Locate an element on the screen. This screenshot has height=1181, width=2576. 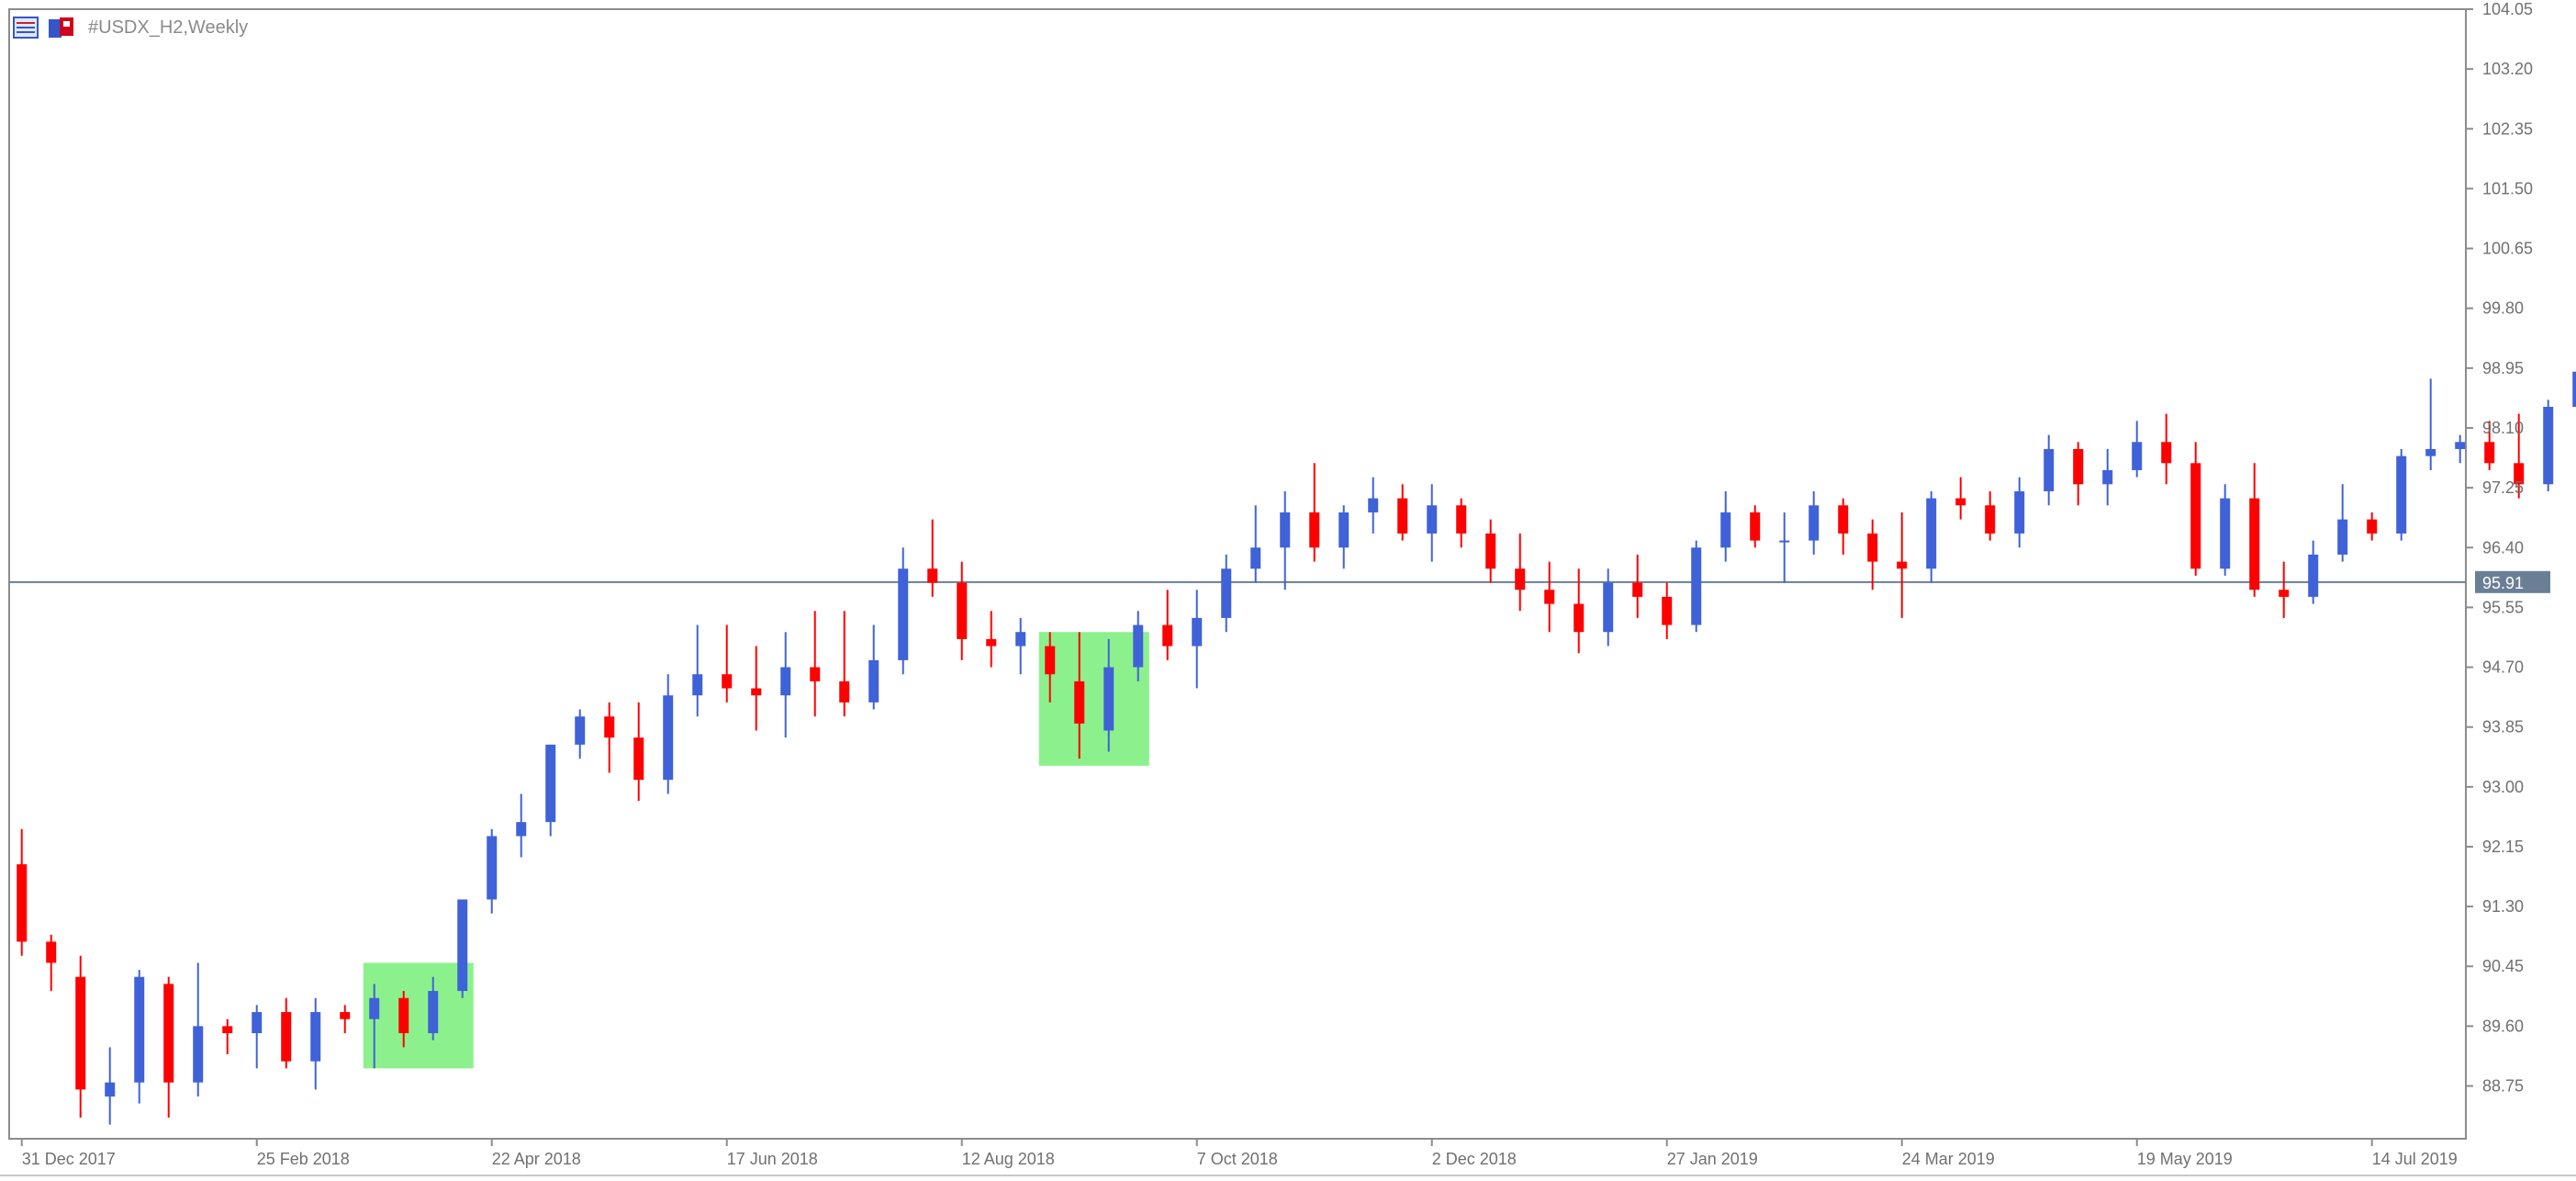
y-tick-label: 91.30 is located at coordinates (2503, 906).